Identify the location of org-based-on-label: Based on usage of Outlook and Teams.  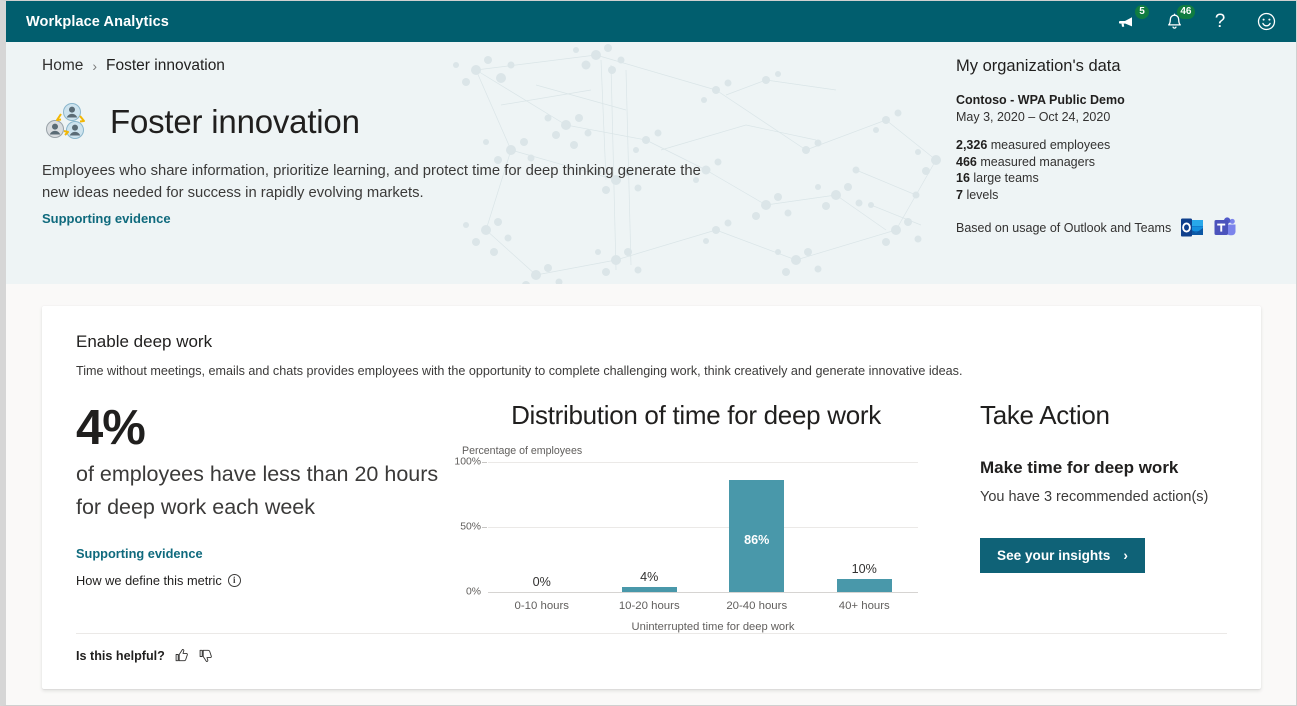
(1064, 227).